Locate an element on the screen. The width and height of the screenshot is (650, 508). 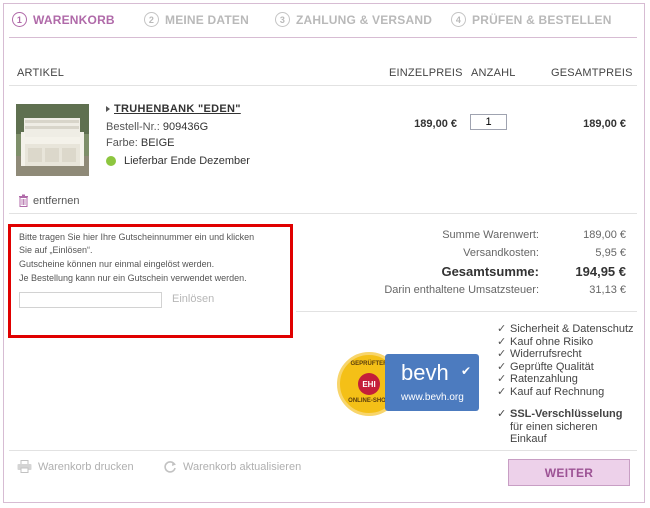
checkmark-icon: ✔ is located at coordinates (465, 371).